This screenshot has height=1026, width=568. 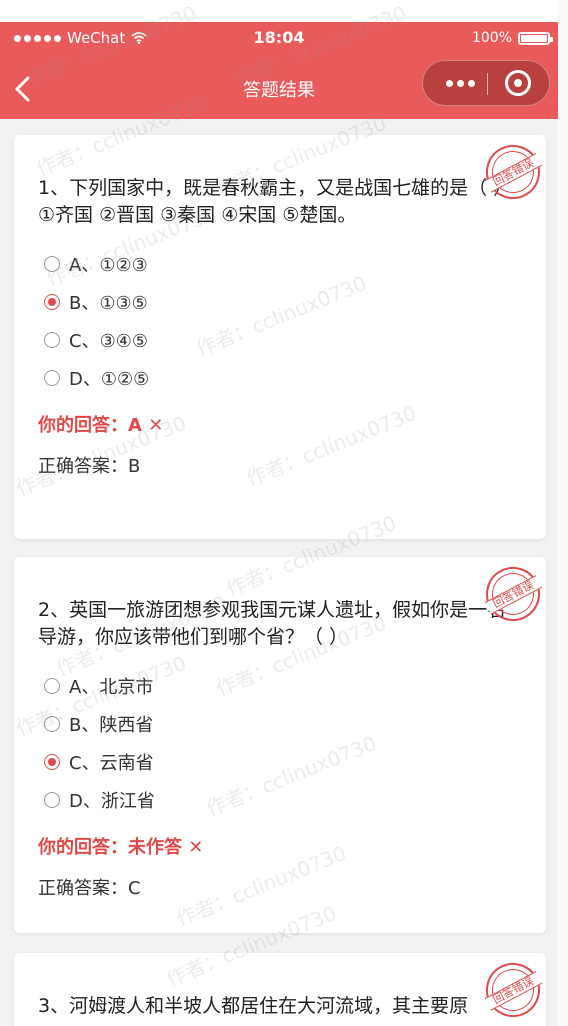 What do you see at coordinates (89, 466) in the screenshot?
I see `correct-answer: 正确答案：B` at bounding box center [89, 466].